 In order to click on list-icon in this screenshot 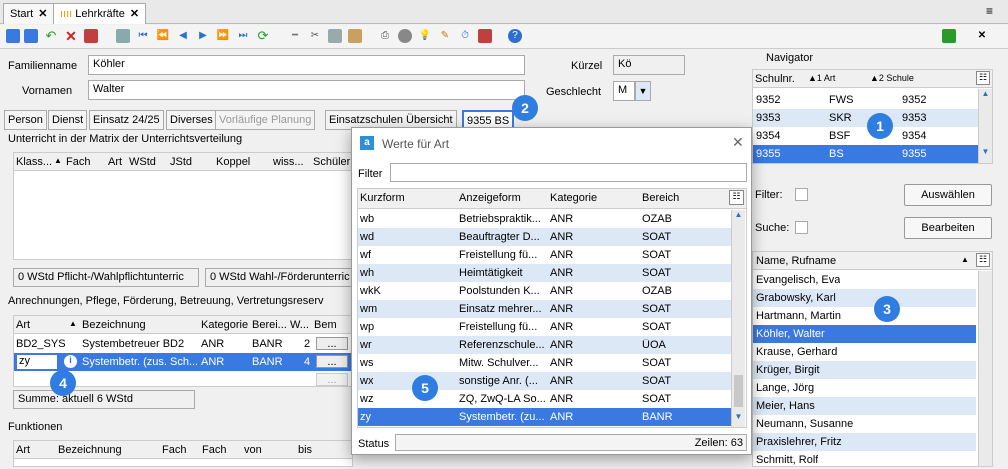, I will do `click(91, 36)`.